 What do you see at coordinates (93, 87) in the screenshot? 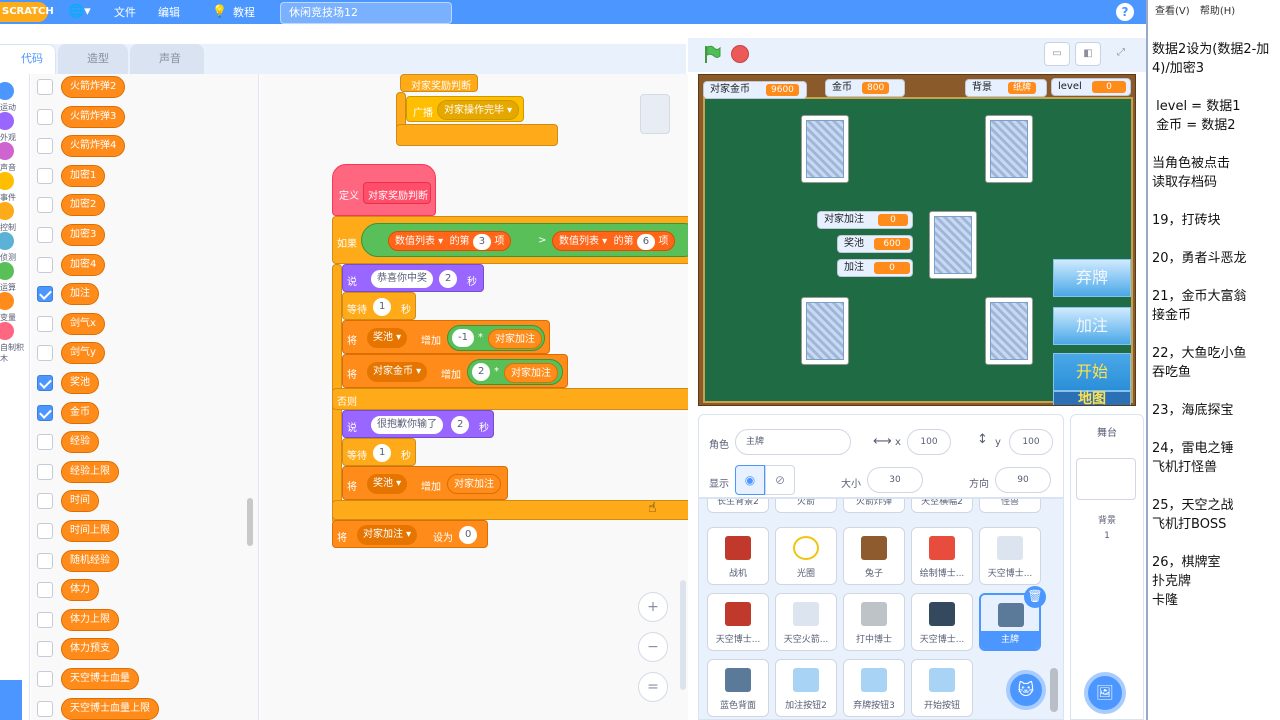
I see `variable-block: 火箭炸弹2` at bounding box center [93, 87].